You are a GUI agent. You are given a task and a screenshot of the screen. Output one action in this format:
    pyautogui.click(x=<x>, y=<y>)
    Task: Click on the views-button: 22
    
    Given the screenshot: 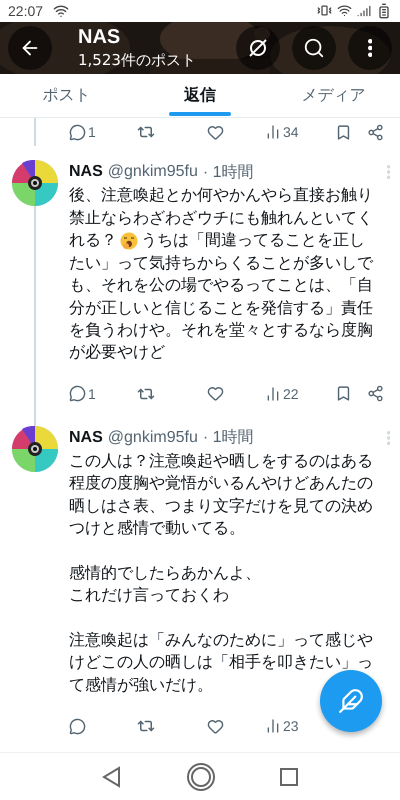 What is the action you would take?
    pyautogui.click(x=282, y=394)
    